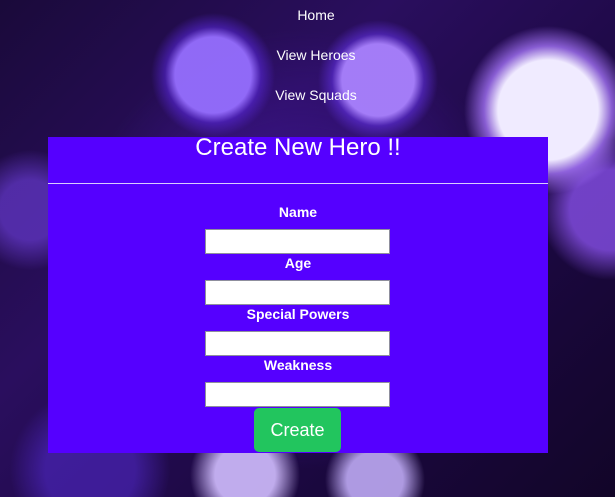 The height and width of the screenshot is (497, 615). What do you see at coordinates (307, 55) in the screenshot?
I see `nav-link-view-heroes: View Heroes` at bounding box center [307, 55].